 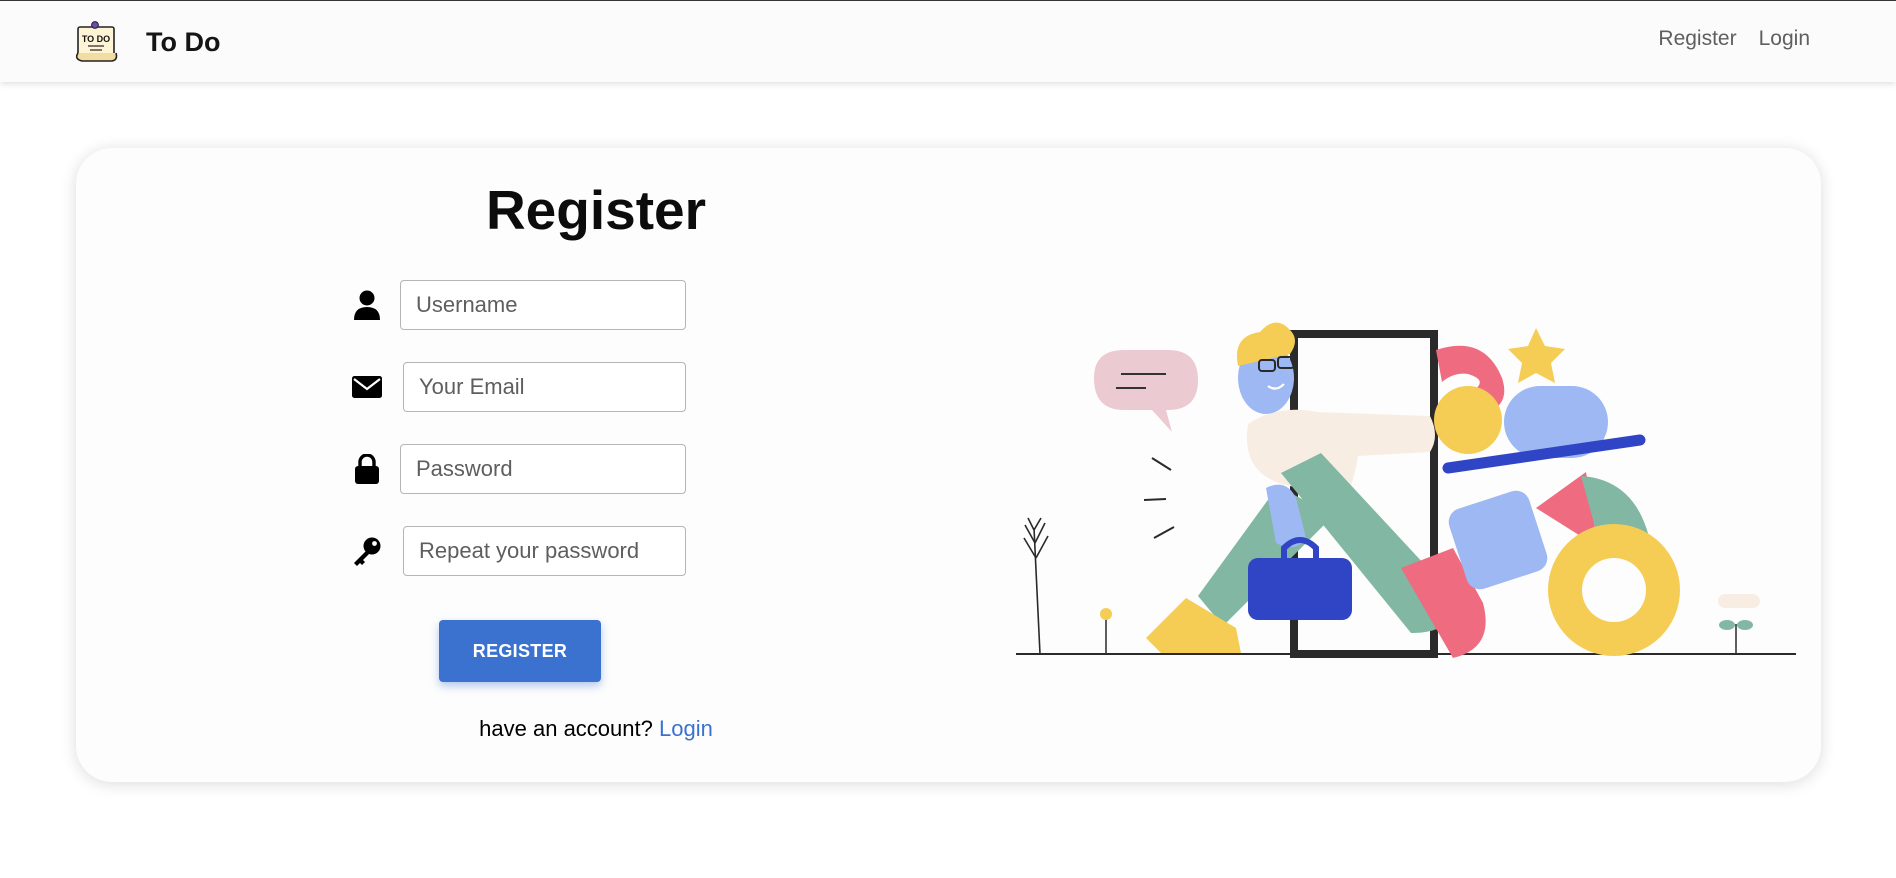 I want to click on repeat-password-row, so click(x=556, y=551).